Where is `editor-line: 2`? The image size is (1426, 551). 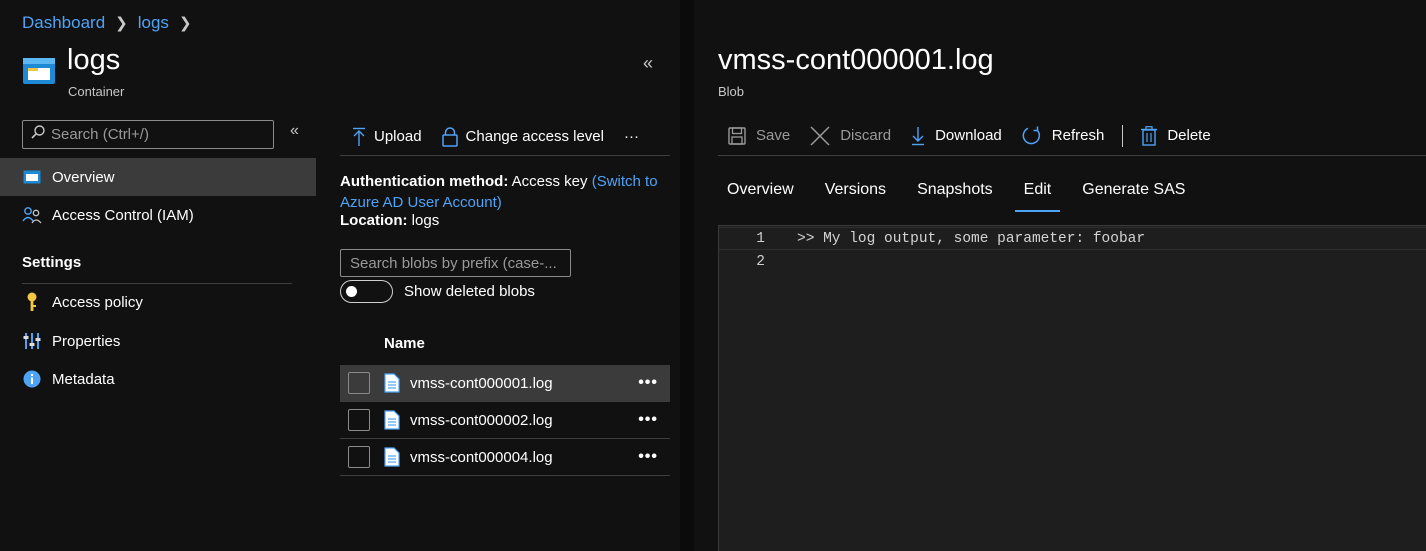
editor-line: 2 is located at coordinates (1072, 261).